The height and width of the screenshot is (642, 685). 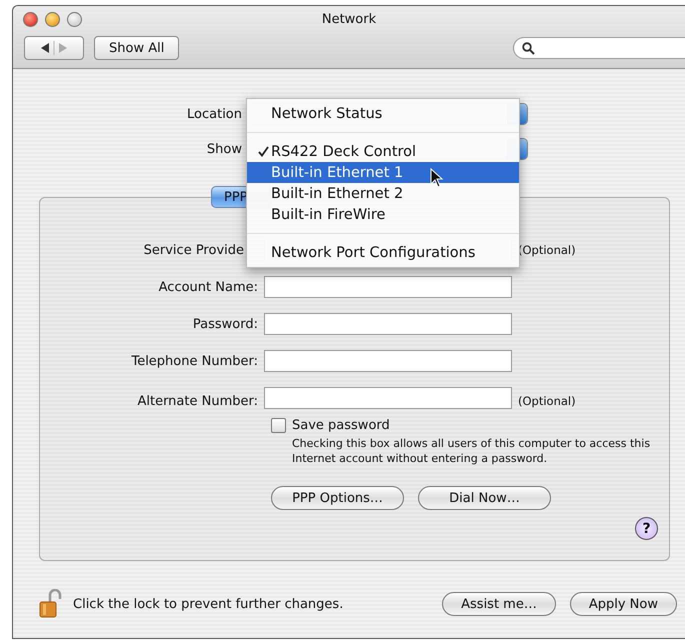 I want to click on zoom-button, so click(x=74, y=19).